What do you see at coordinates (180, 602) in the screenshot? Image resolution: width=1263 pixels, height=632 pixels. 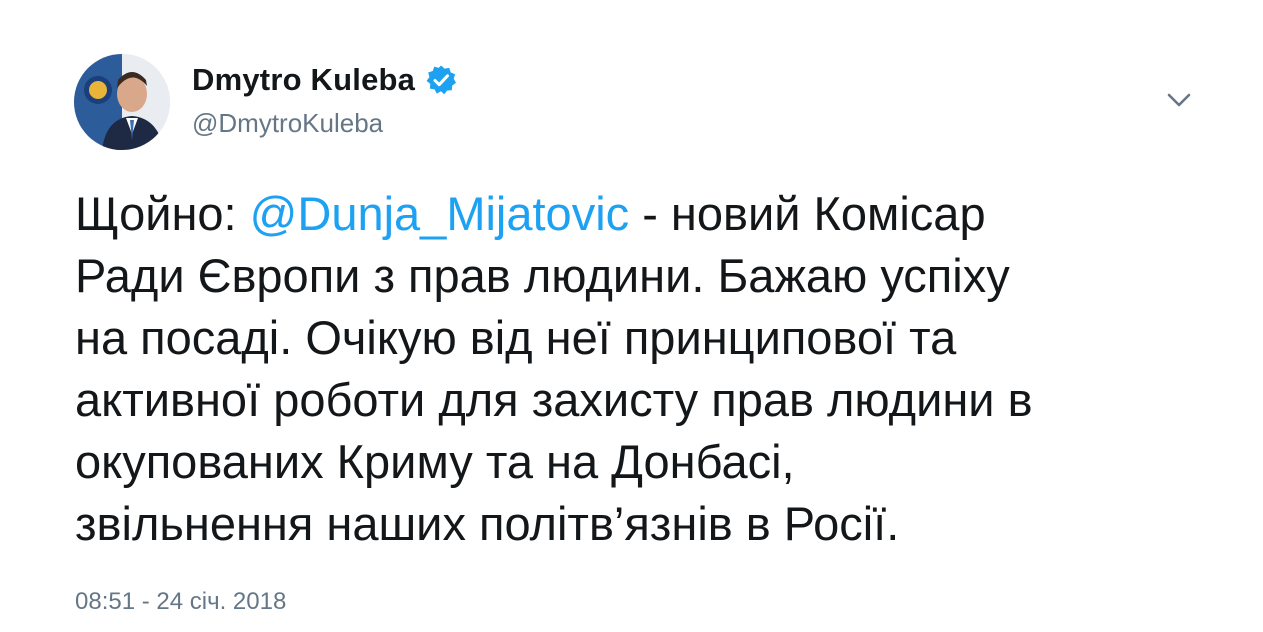 I see `tweet-timestamp: 08:51 - 24 січ. 2018` at bounding box center [180, 602].